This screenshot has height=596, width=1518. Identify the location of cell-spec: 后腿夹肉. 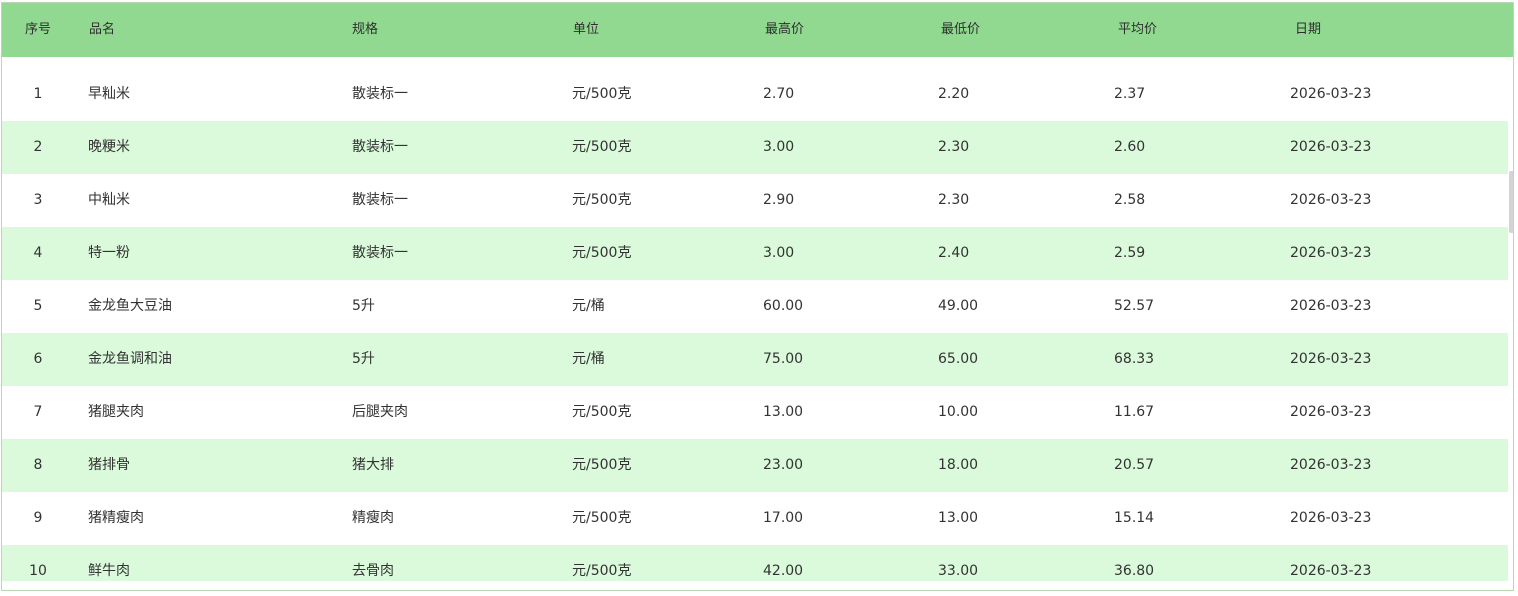
(380, 412).